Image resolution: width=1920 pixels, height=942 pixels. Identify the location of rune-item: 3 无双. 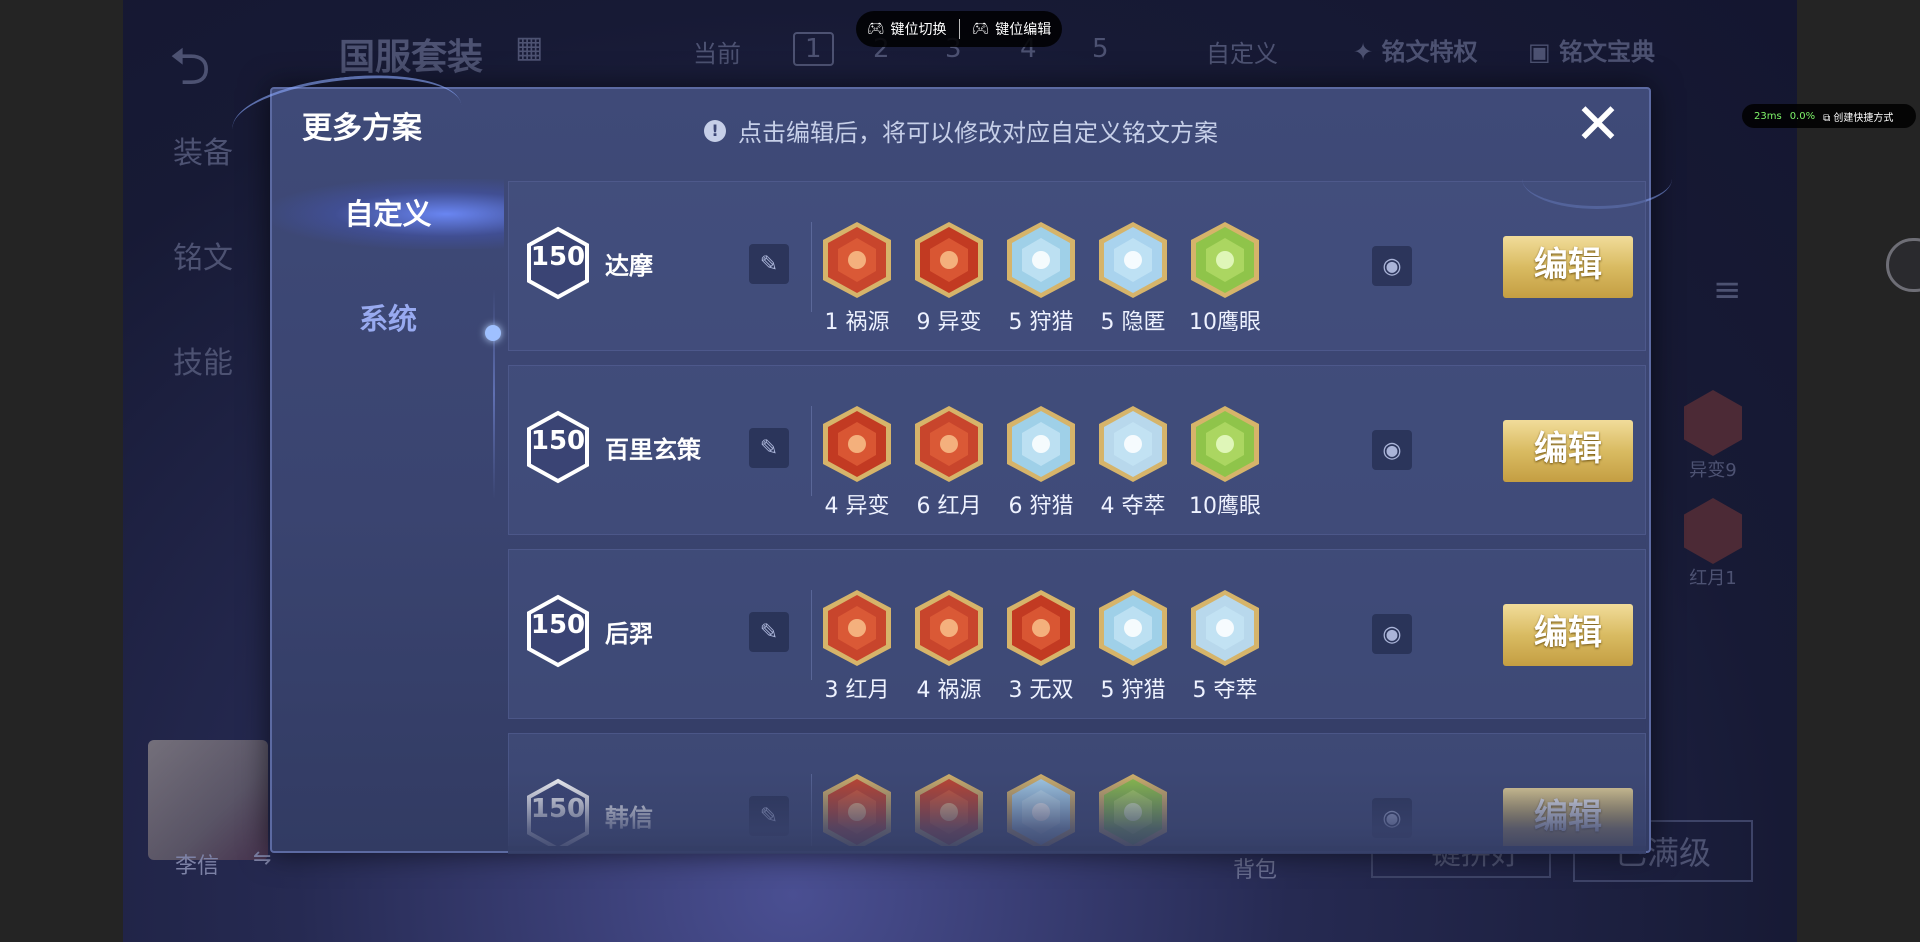
(1041, 646).